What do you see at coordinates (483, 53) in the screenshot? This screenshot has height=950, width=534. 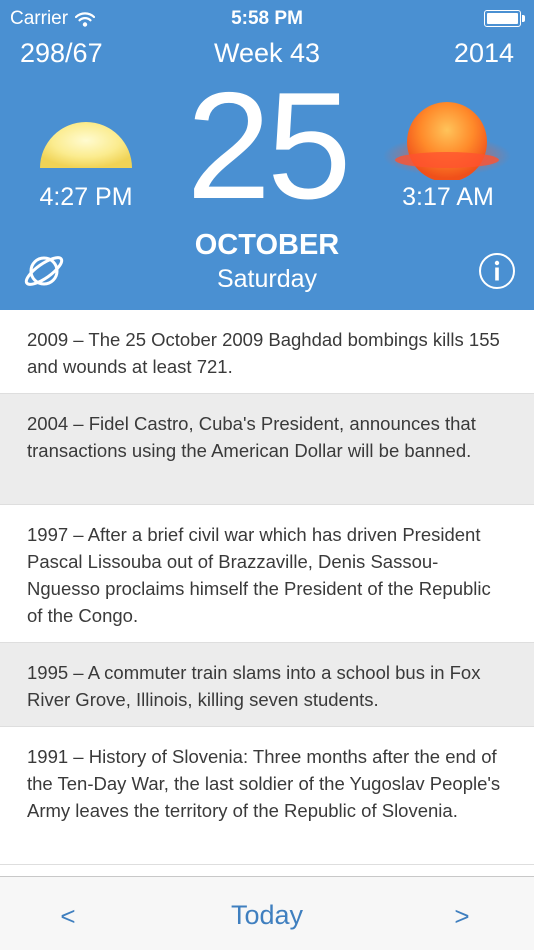 I see `year-label: 2014` at bounding box center [483, 53].